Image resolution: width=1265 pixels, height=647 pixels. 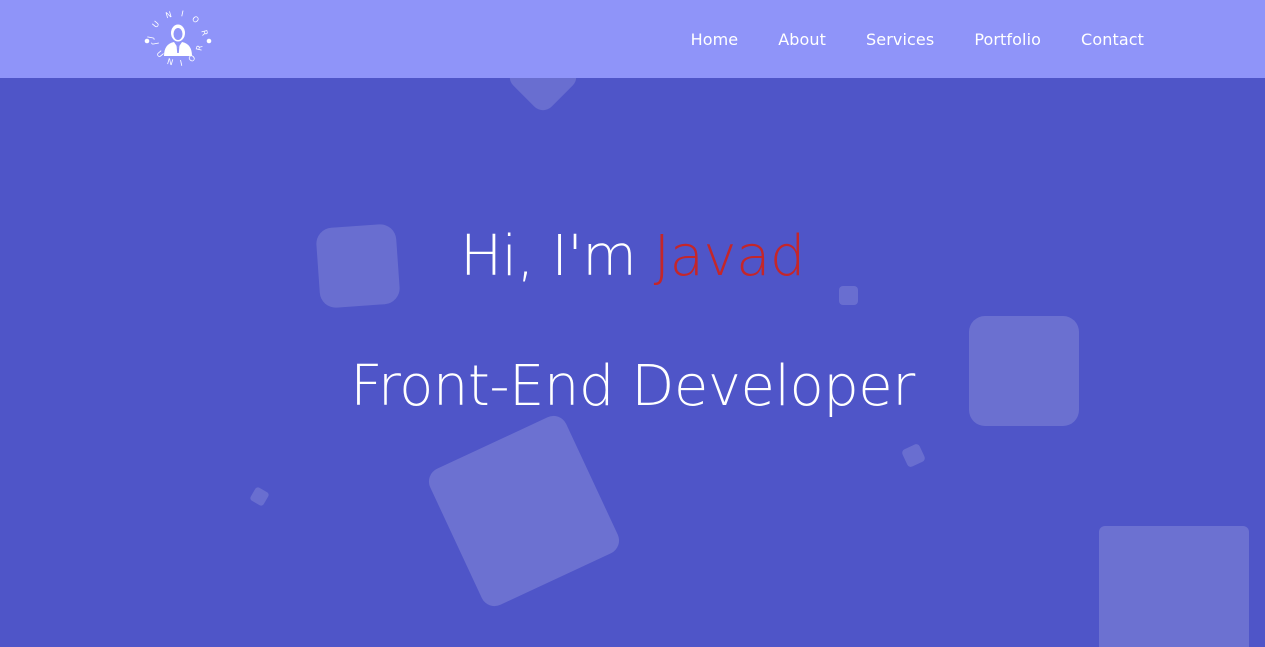 What do you see at coordinates (1112, 39) in the screenshot?
I see `nav-link-contact: Contact` at bounding box center [1112, 39].